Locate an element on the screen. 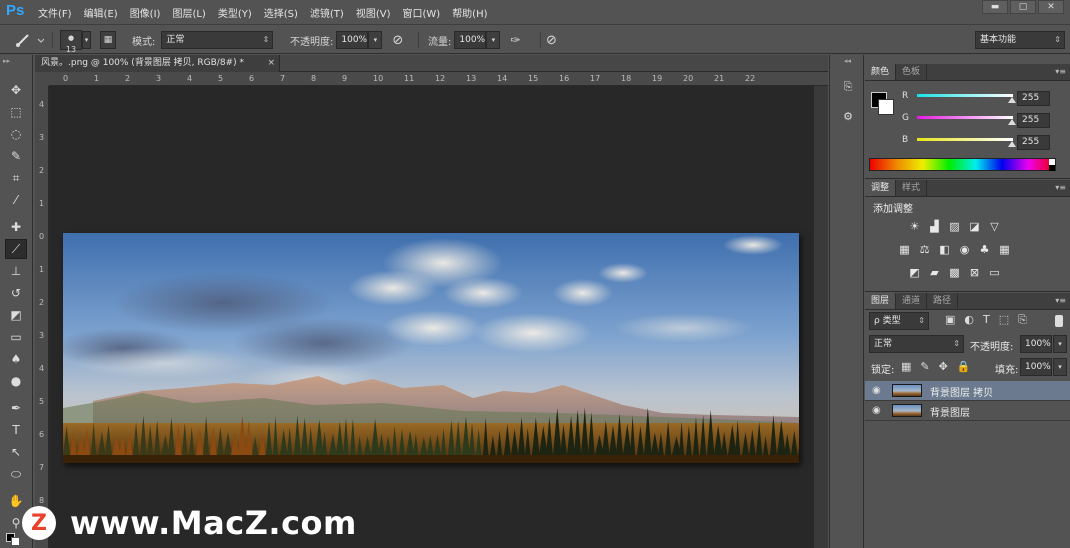 The image size is (1070, 548). hue-saturation-icon: ▦ is located at coordinates (904, 250).